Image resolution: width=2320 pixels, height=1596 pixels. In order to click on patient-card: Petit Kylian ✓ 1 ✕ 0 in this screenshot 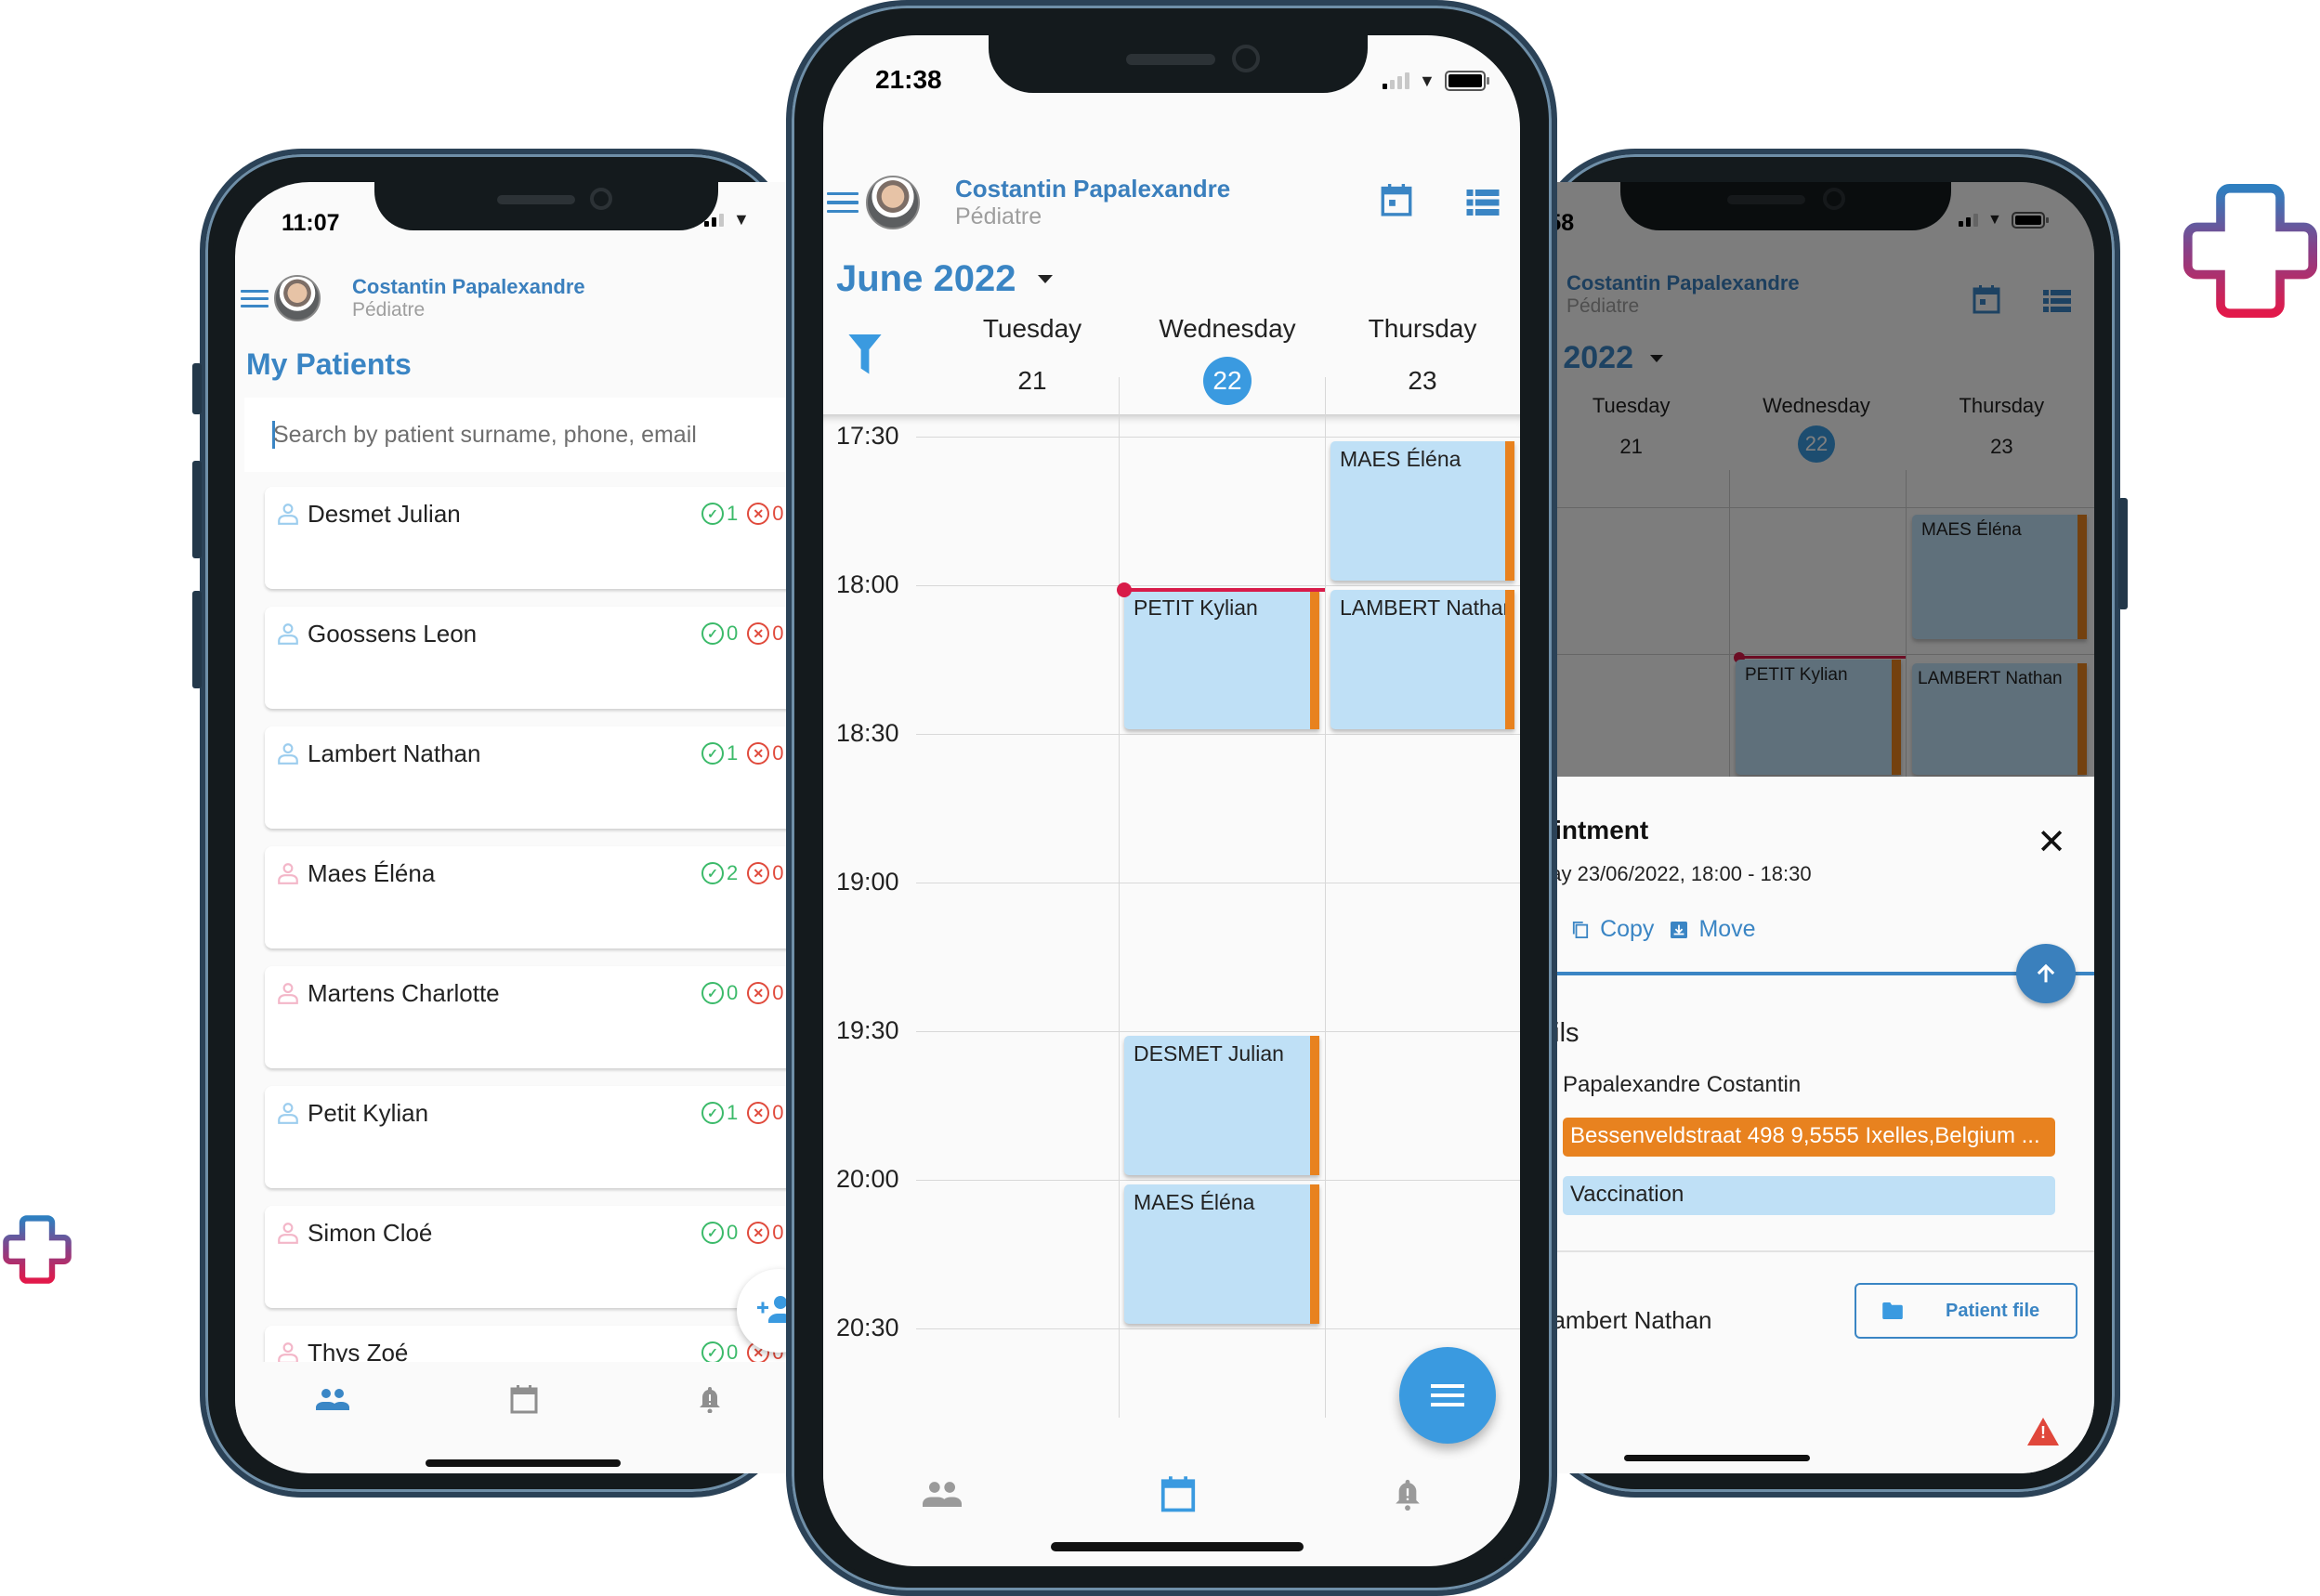, I will do `click(533, 1137)`.